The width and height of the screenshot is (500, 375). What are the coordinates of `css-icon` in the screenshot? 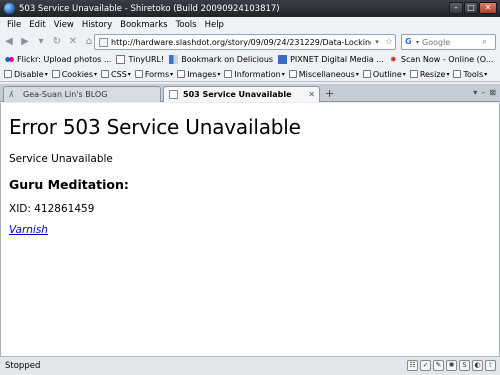 It's located at (105, 74).